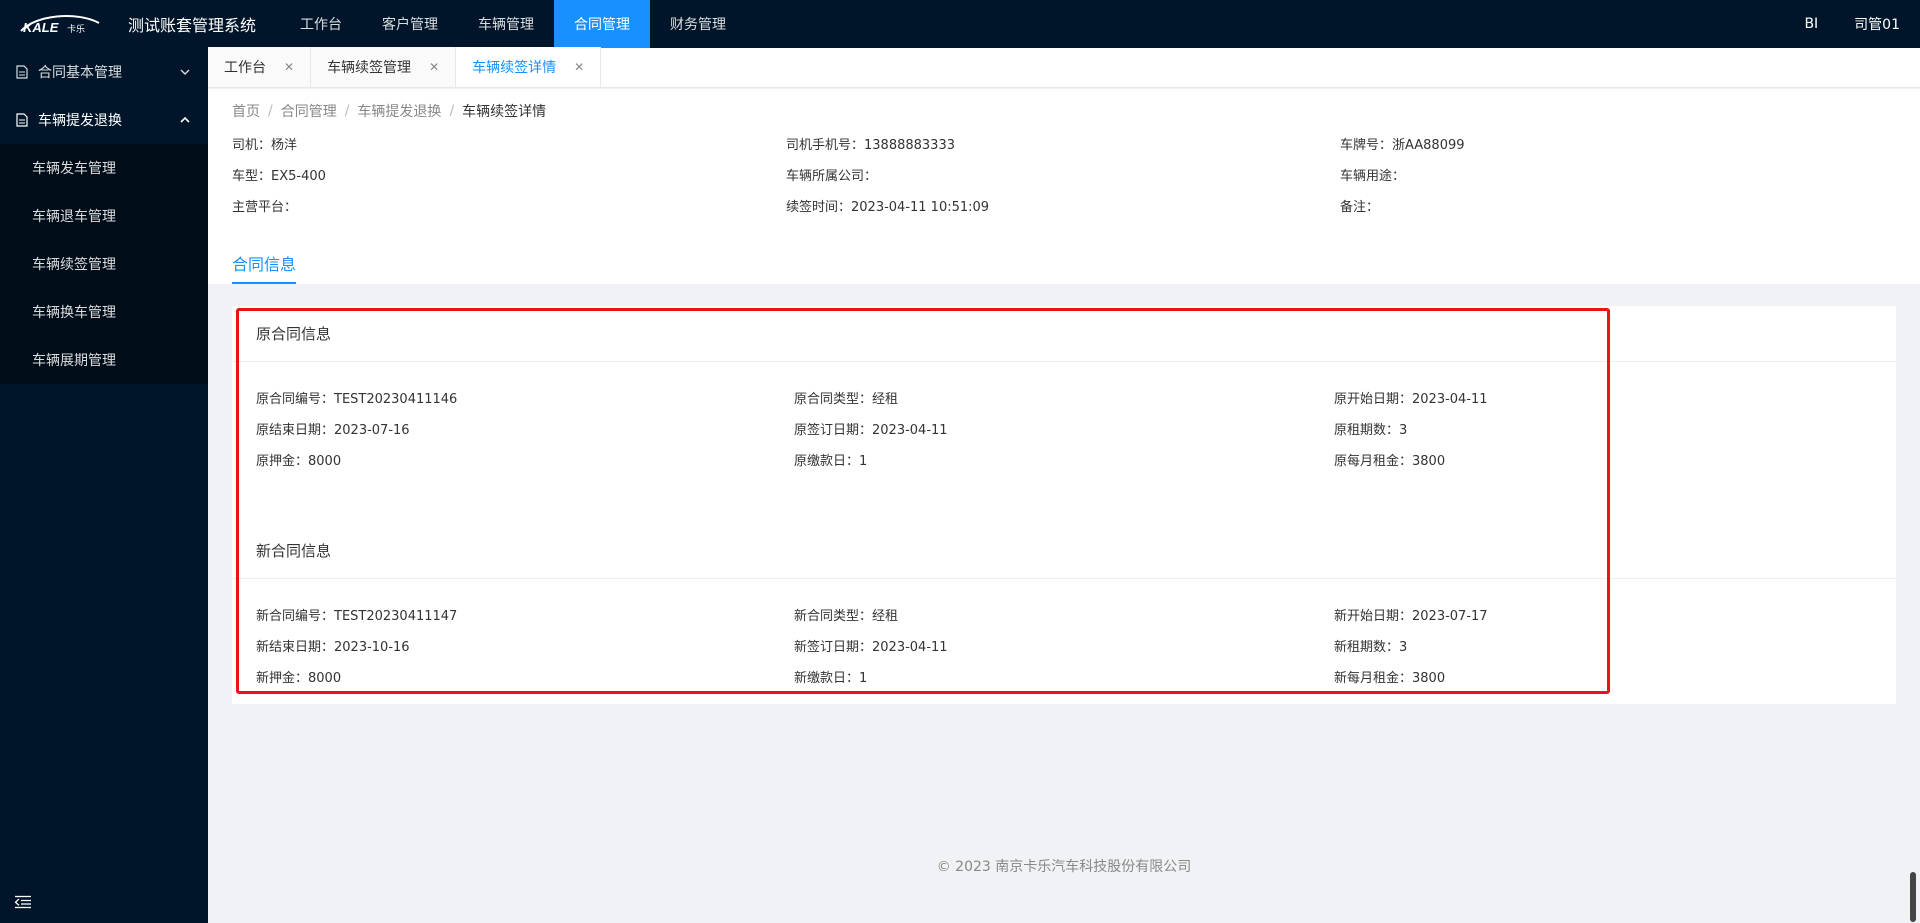 The width and height of the screenshot is (1920, 923). What do you see at coordinates (698, 24) in the screenshot?
I see `topnav-item-finance: 财务管理` at bounding box center [698, 24].